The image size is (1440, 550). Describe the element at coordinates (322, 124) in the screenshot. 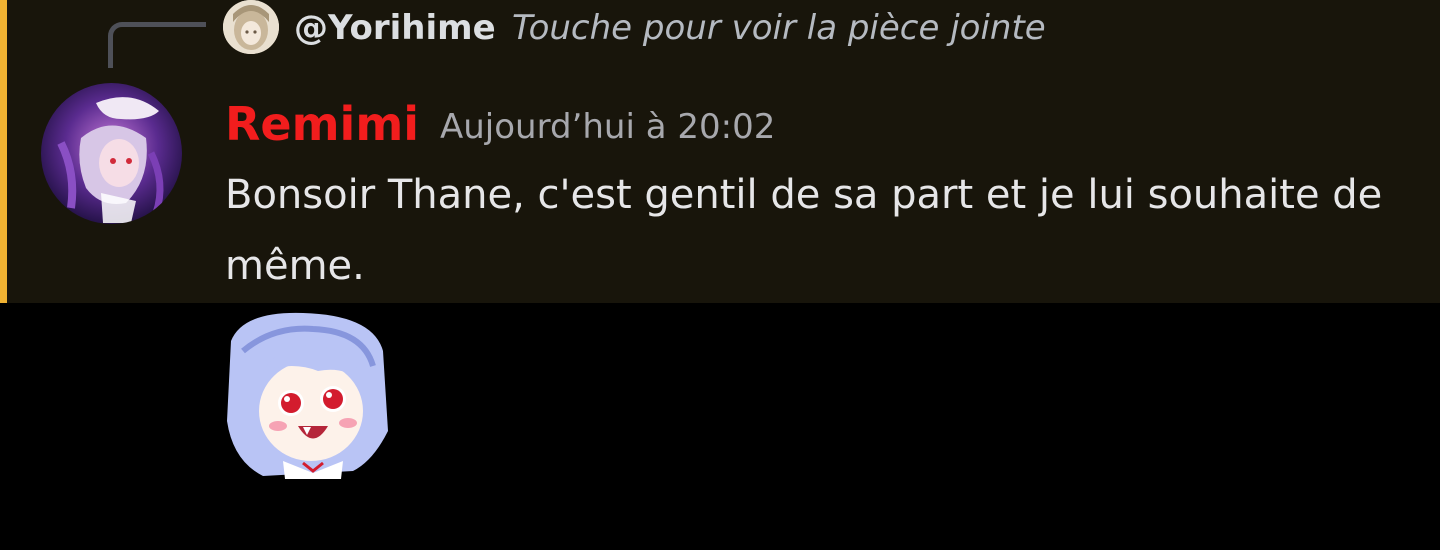

I see `author-name: Remimi` at that location.